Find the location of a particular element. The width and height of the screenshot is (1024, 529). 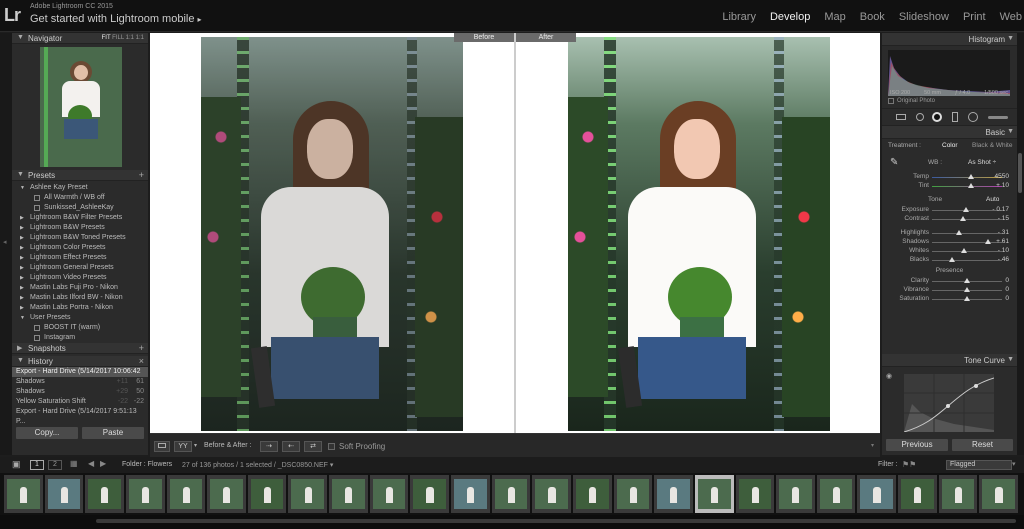

loupe-view-button is located at coordinates (162, 446).